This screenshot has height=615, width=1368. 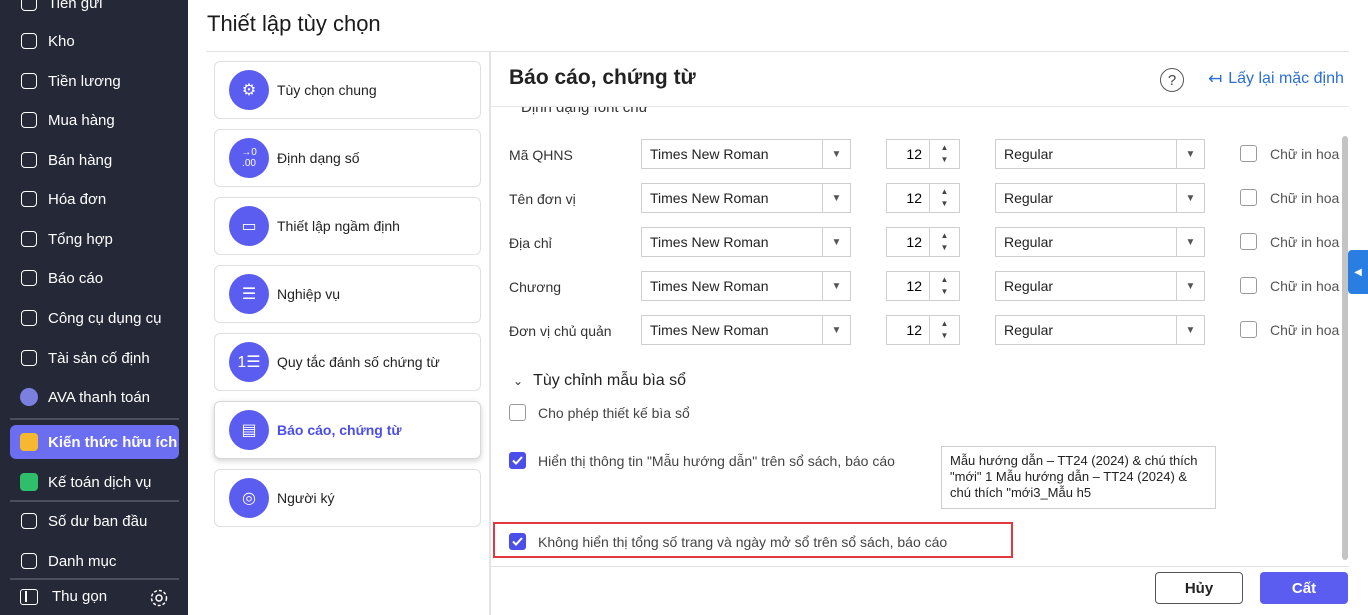 What do you see at coordinates (94, 442) in the screenshot?
I see `sidebar-item-11: Kiến thức hữu ích` at bounding box center [94, 442].